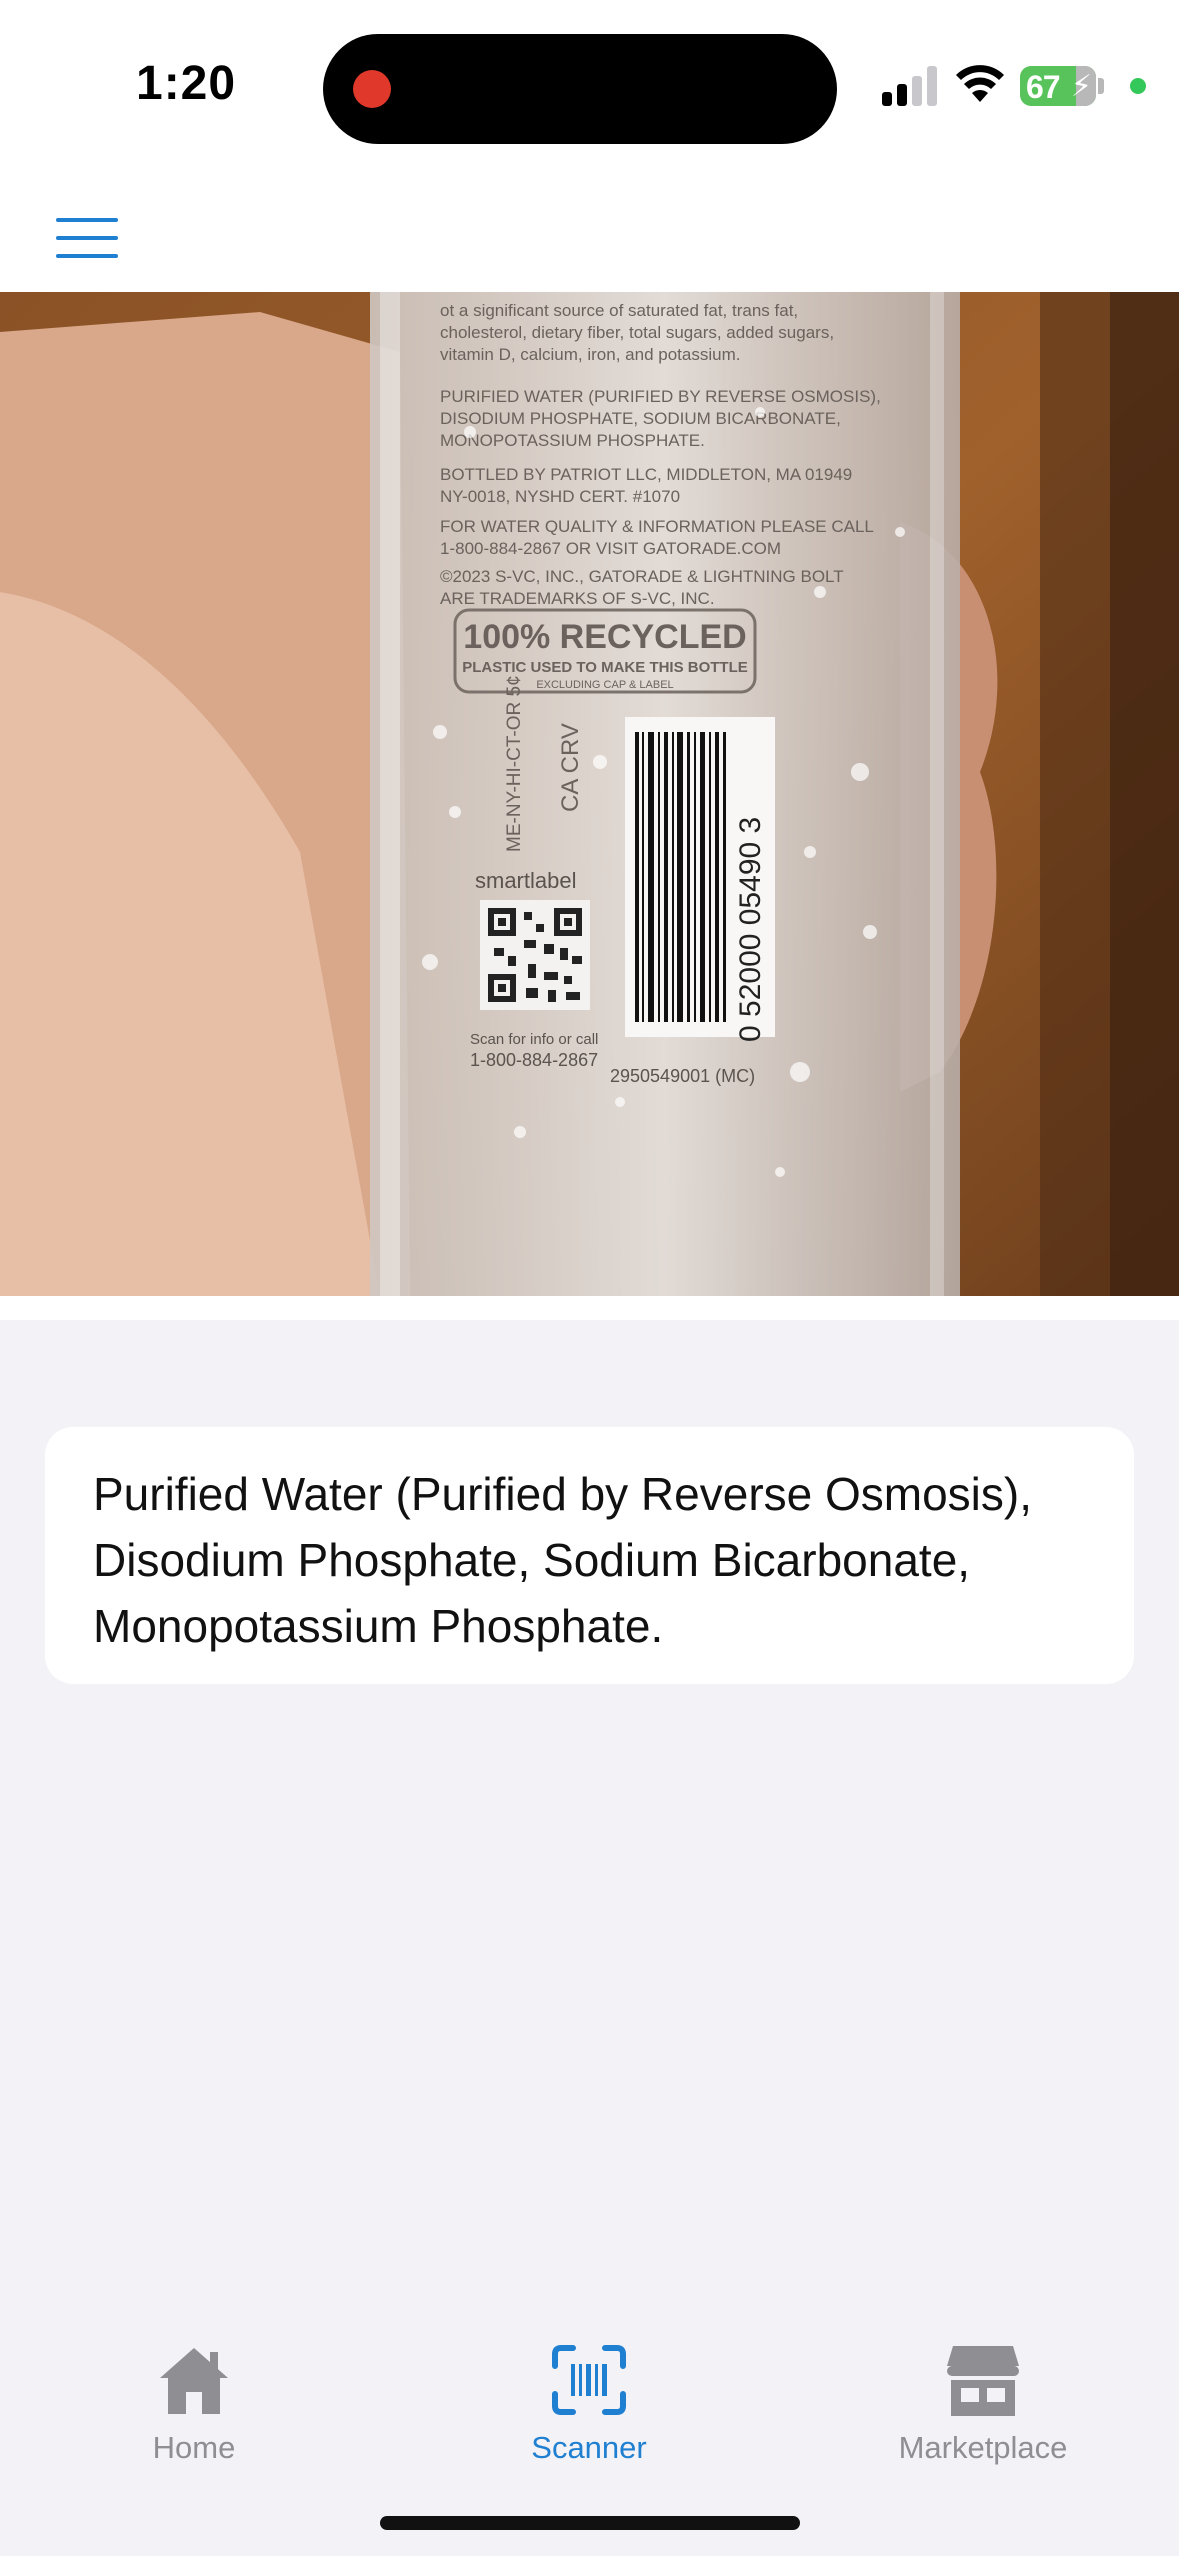 The width and height of the screenshot is (1179, 2556). Describe the element at coordinates (1101, 86) in the screenshot. I see `battery-cap` at that location.